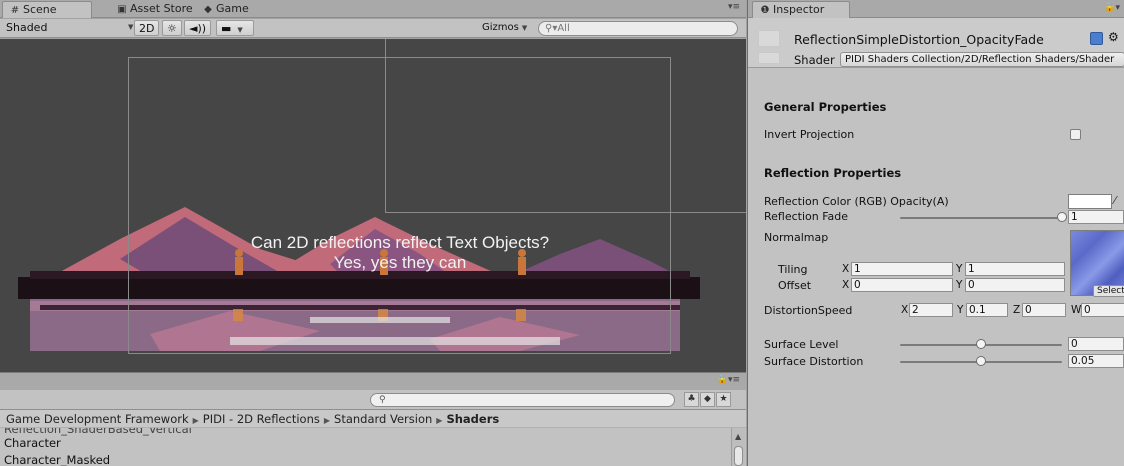 The width and height of the screenshot is (1124, 466). Describe the element at coordinates (638, 28) in the screenshot. I see `scene-search-input: ⚲▾All` at that location.